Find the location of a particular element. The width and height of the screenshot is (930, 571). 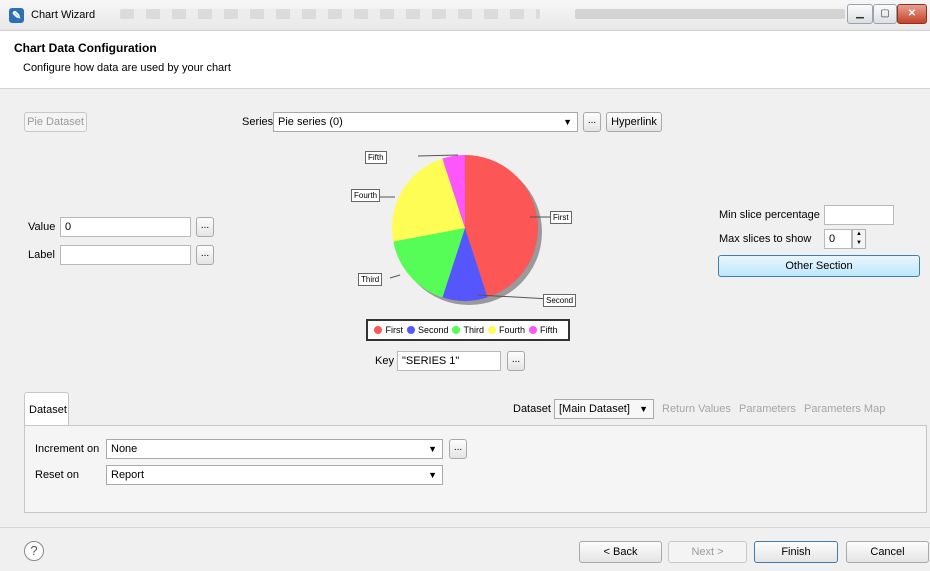

tab-dataset-label: Dataset is located at coordinates (48, 410).